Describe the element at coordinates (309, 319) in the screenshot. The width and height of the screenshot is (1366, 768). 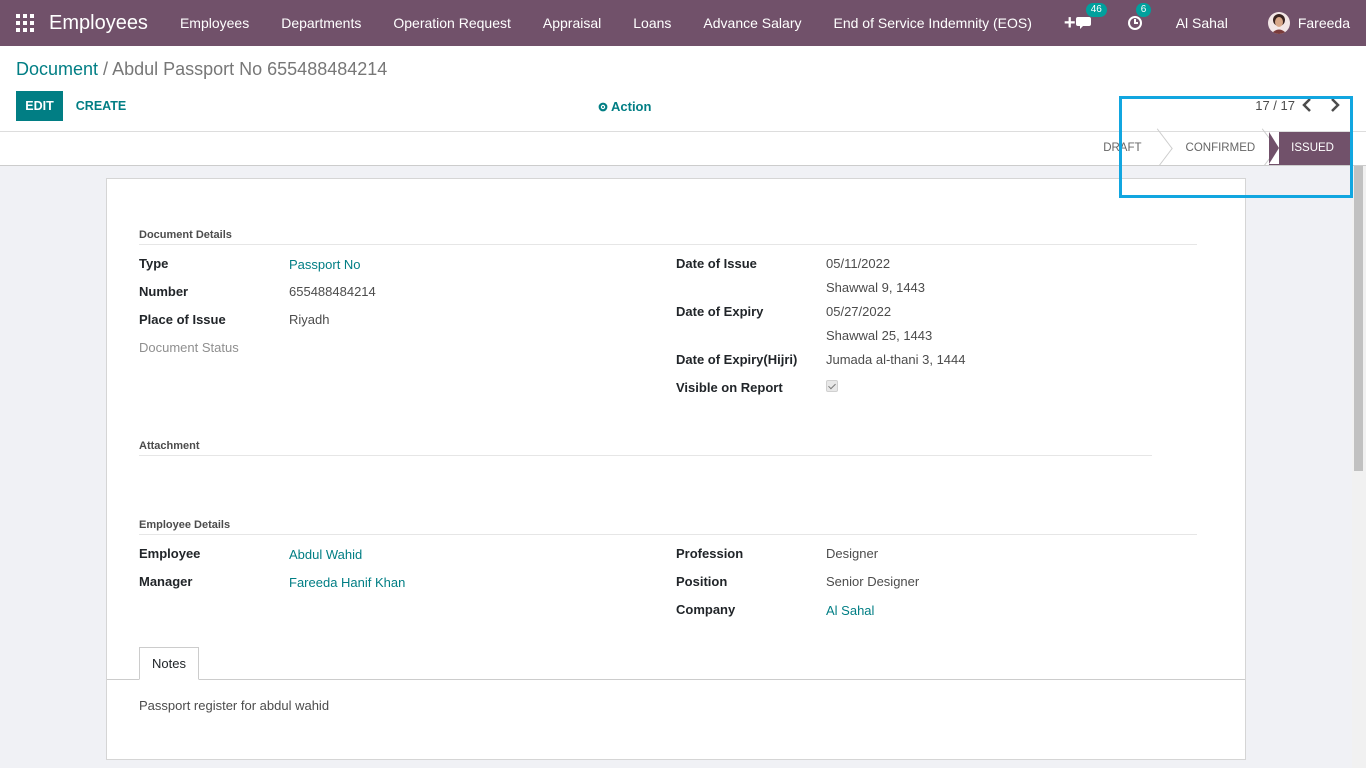
I see `place-of-issue-value: Riyadh` at that location.